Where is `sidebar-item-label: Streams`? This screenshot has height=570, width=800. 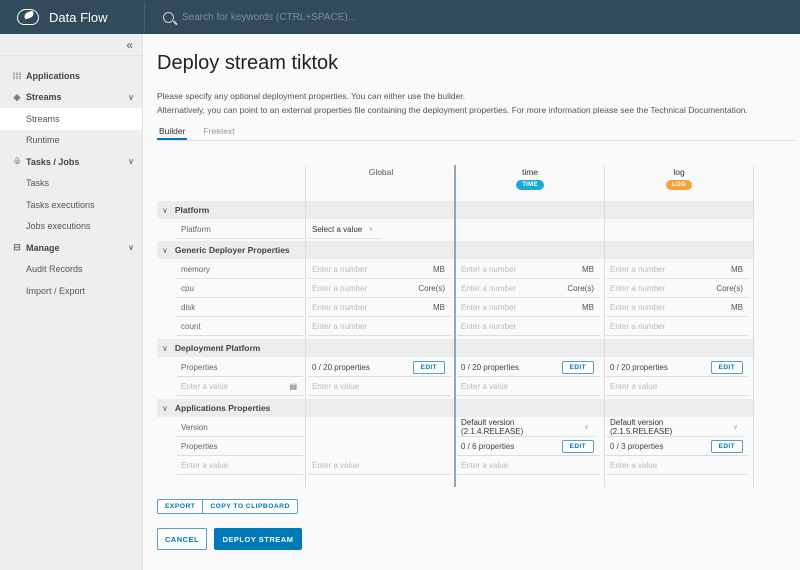 sidebar-item-label: Streams is located at coordinates (43, 118).